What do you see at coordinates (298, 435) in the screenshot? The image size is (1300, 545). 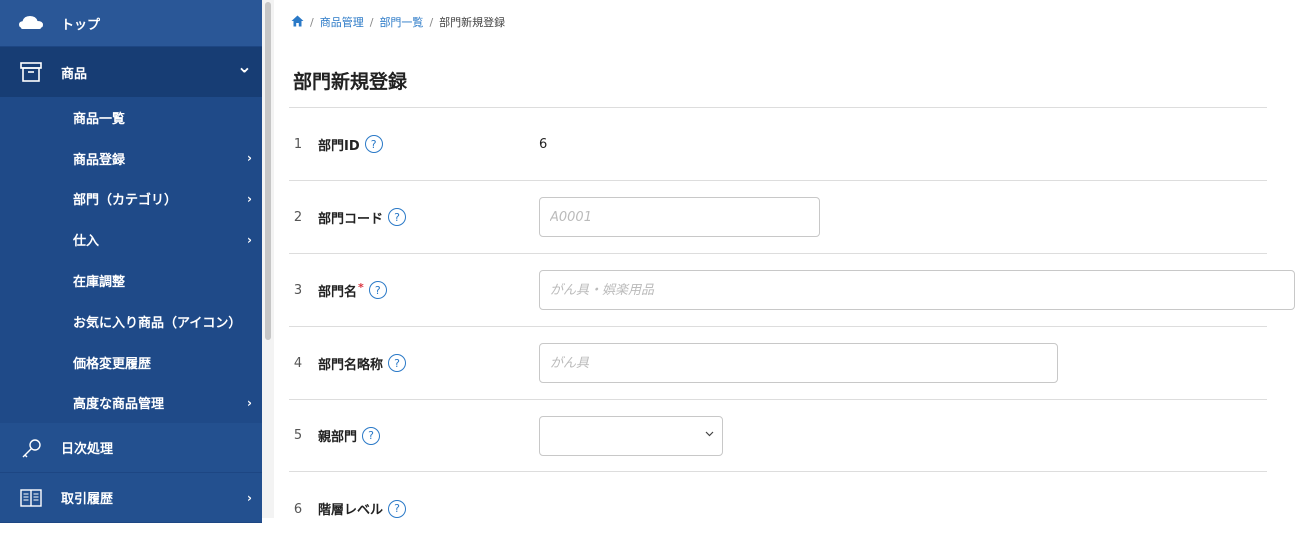 I see `row-number: 5` at bounding box center [298, 435].